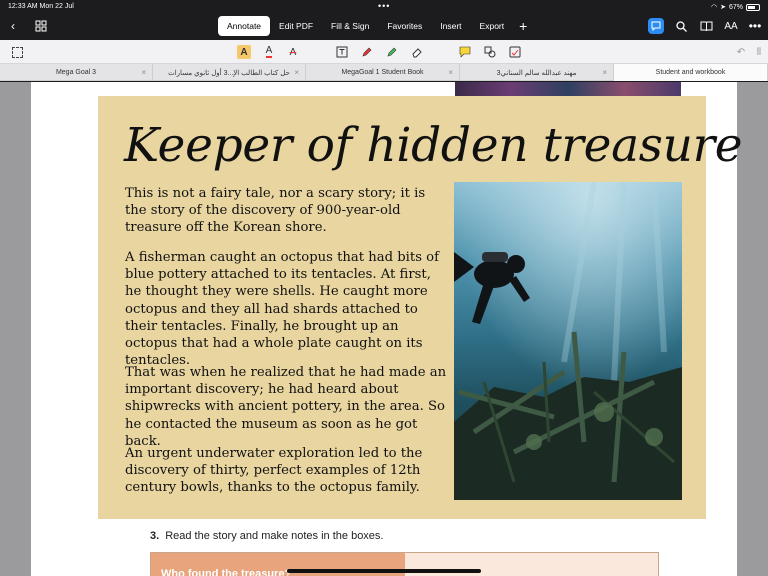 Image resolution: width=768 pixels, height=576 pixels. I want to click on previous-image-fragment, so click(568, 89).